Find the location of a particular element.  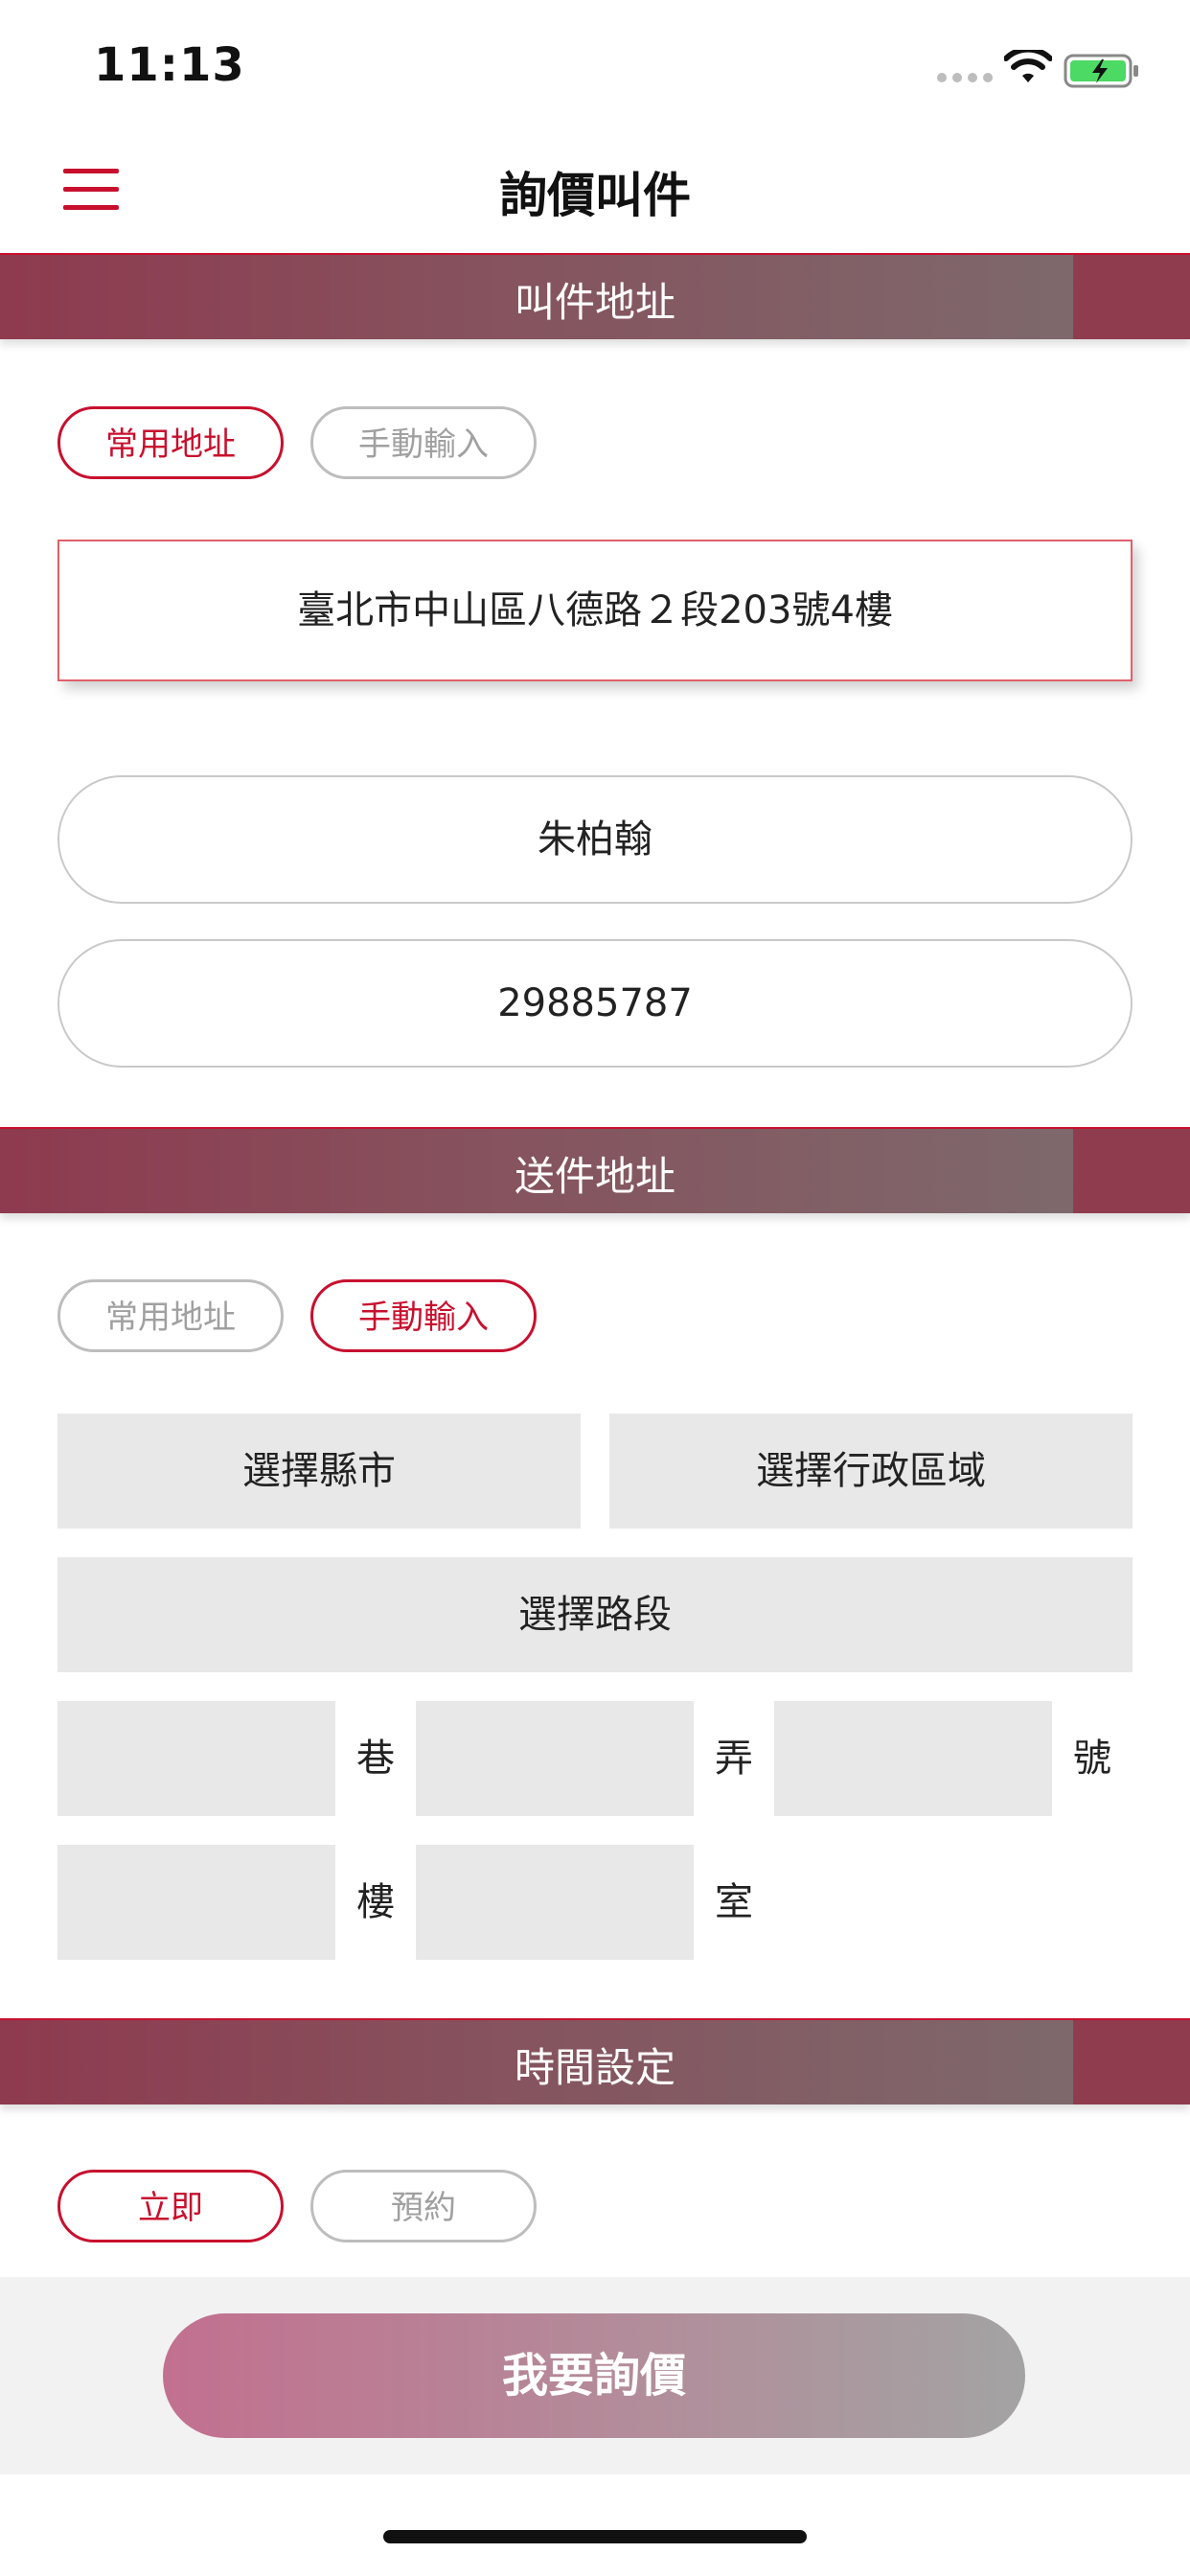

status-bar: 11:13 is located at coordinates (595, 67).